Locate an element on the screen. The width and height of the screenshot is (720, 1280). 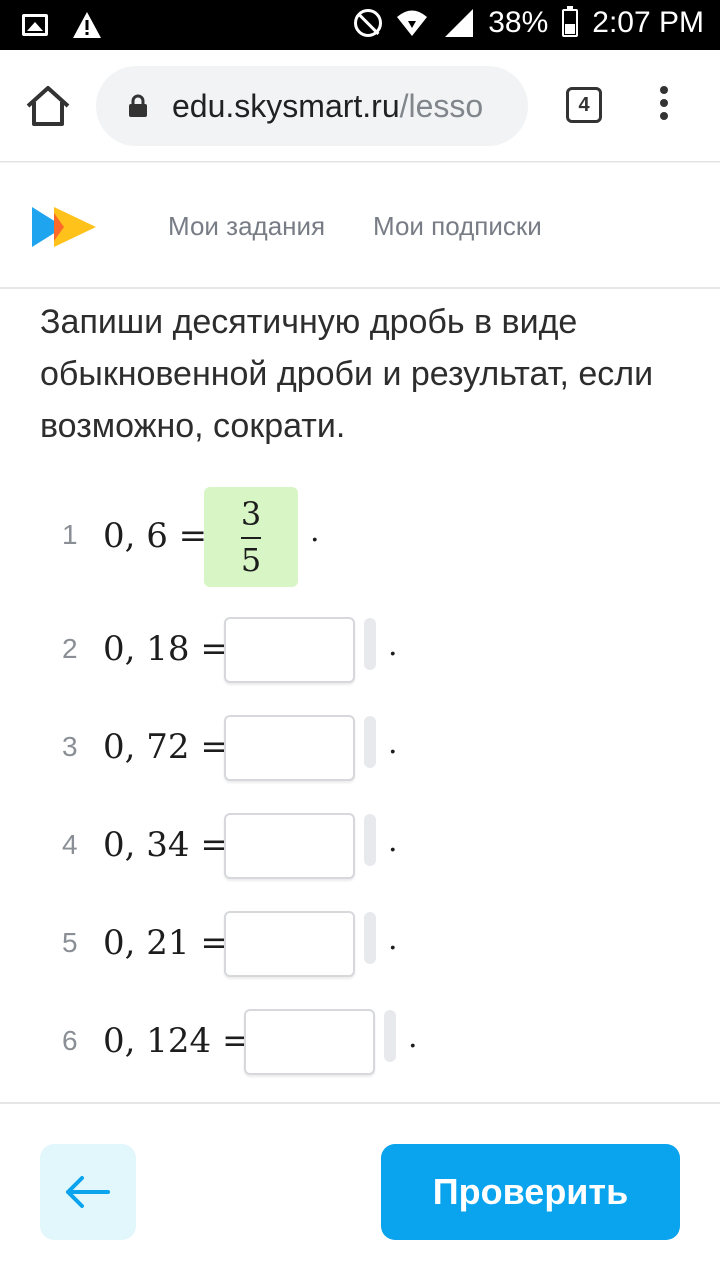
nav-my-tasks: Мои задания is located at coordinates (246, 226).